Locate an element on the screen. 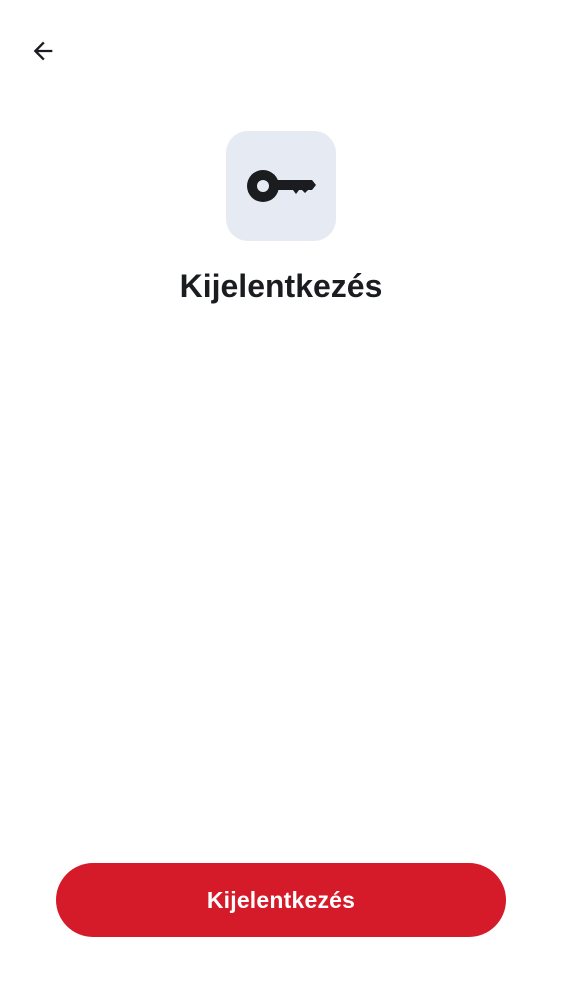  back-button is located at coordinates (43, 51).